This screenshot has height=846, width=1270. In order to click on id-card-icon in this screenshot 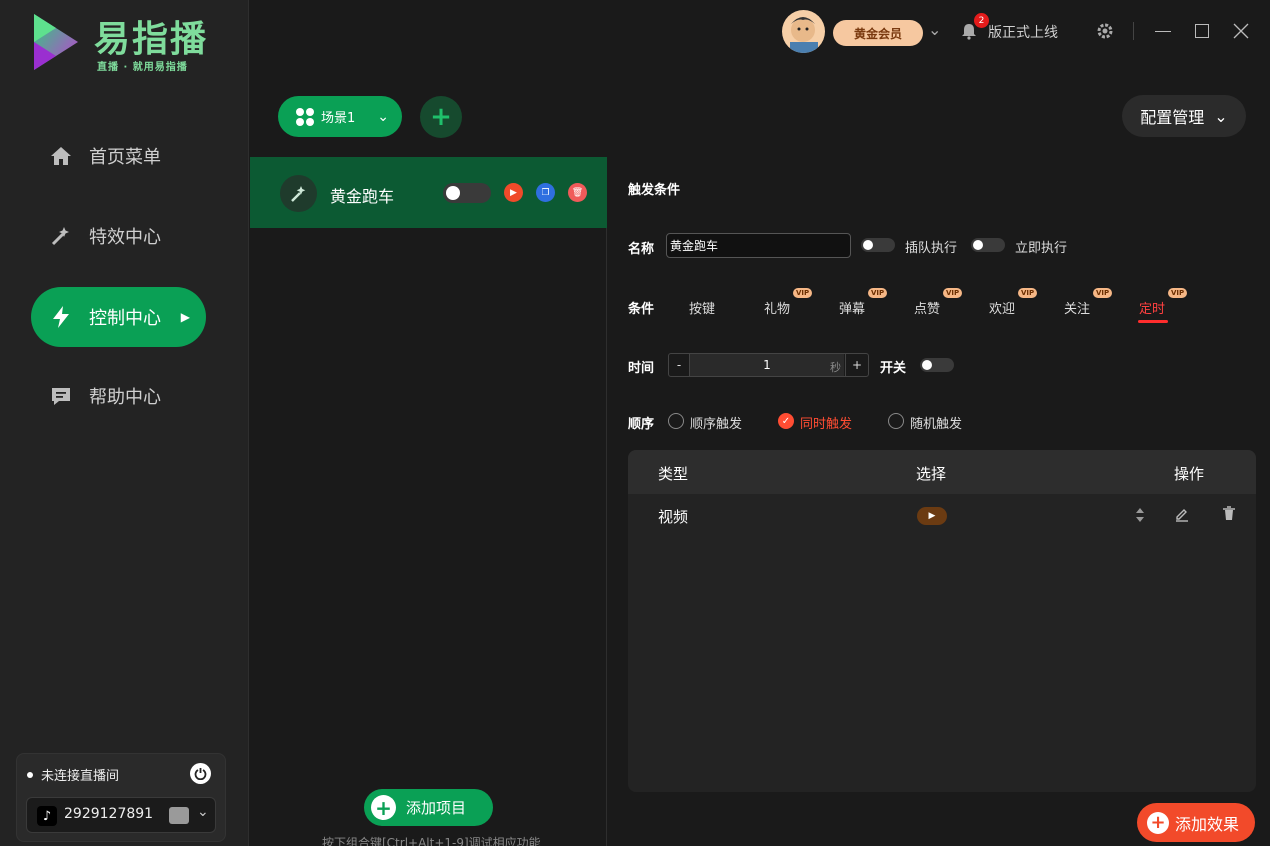, I will do `click(179, 815)`.